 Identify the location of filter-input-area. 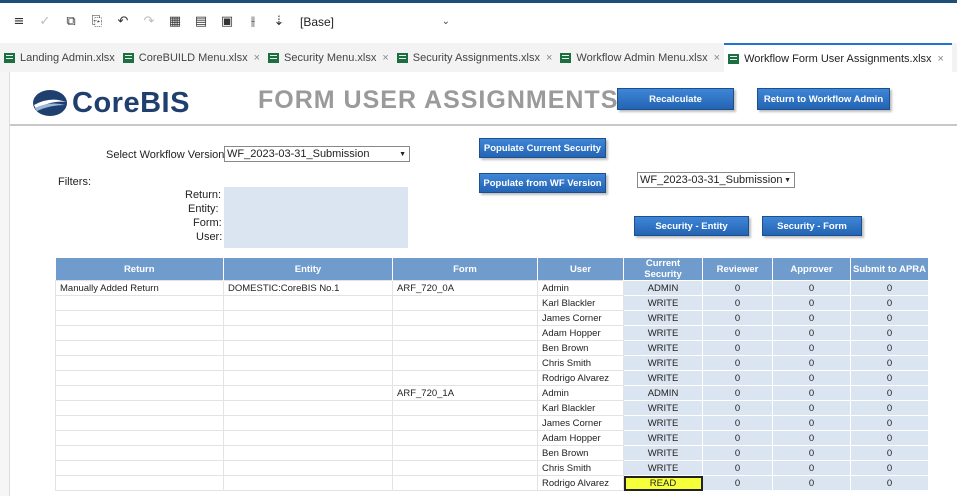
(316, 217).